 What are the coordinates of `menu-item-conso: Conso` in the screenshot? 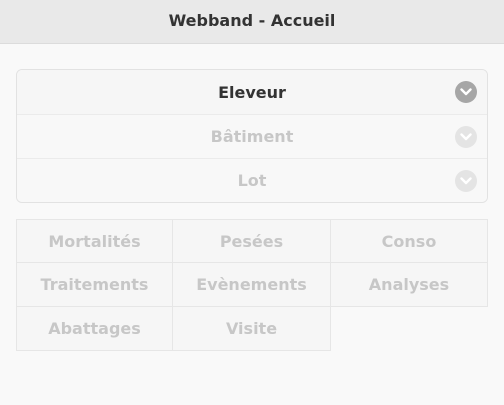 It's located at (409, 241).